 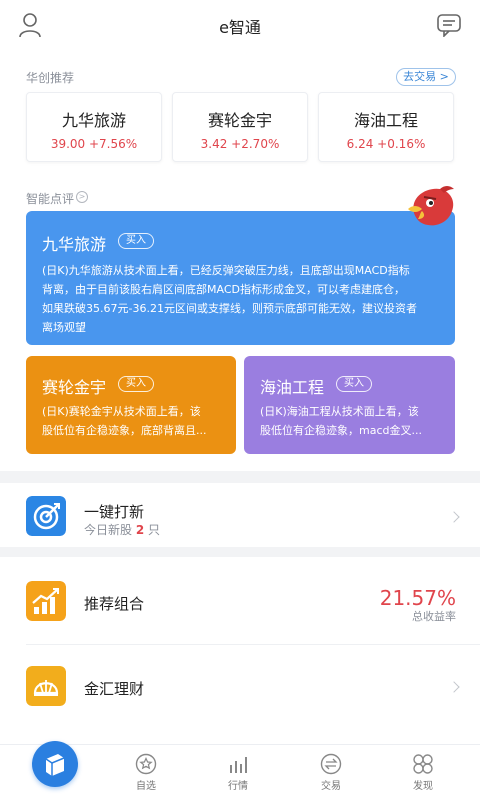 What do you see at coordinates (46, 686) in the screenshot?
I see `wealth-shell-icon` at bounding box center [46, 686].